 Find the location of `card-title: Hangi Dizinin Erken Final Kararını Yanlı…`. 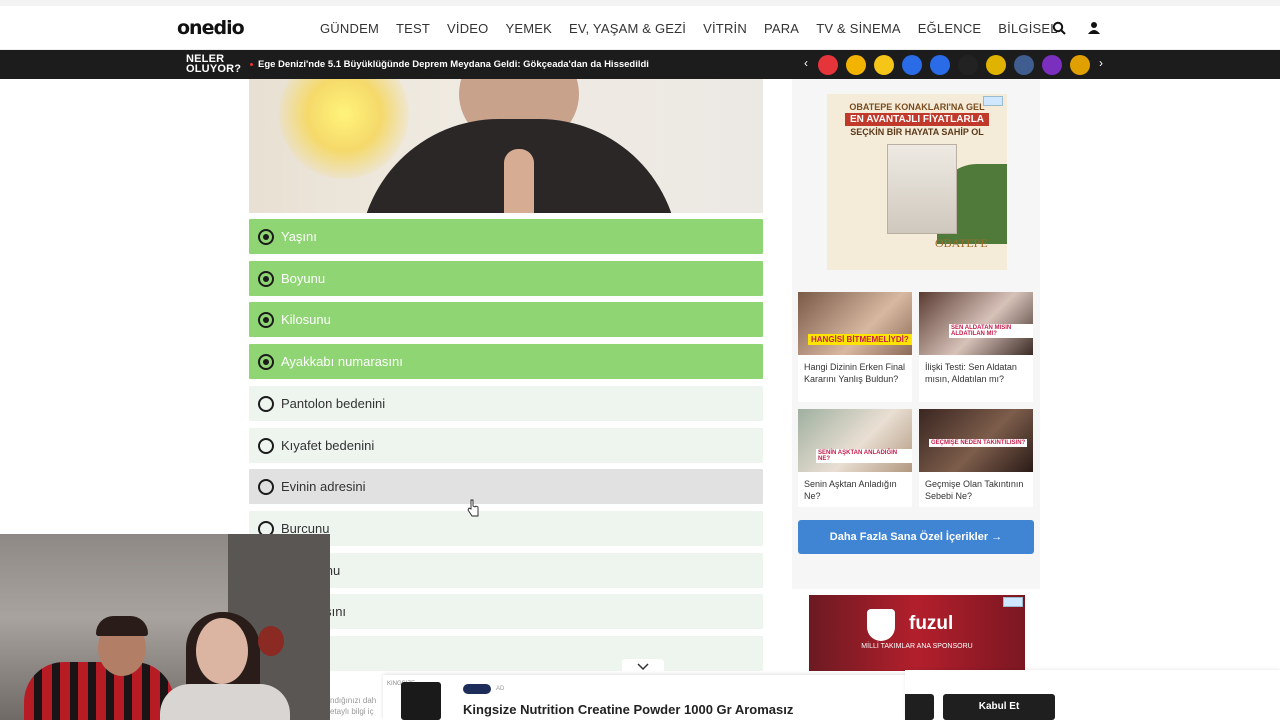

card-title: Hangi Dizinin Erken Final Kararını Yanlı… is located at coordinates (855, 373).